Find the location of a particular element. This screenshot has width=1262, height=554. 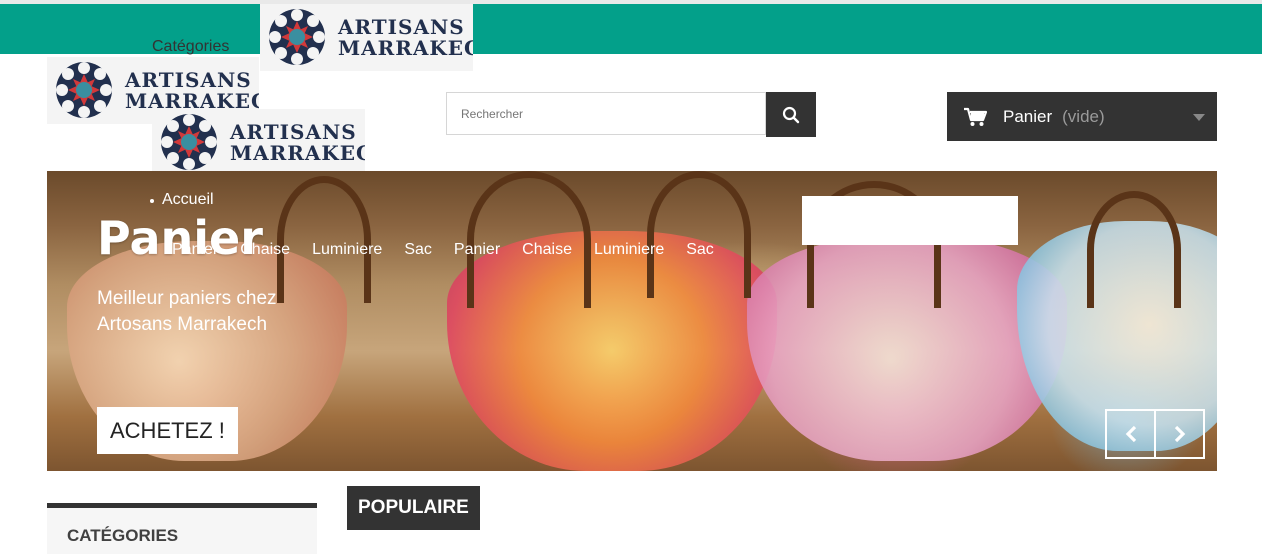

categories-block: CATÉGORIES is located at coordinates (182, 528).